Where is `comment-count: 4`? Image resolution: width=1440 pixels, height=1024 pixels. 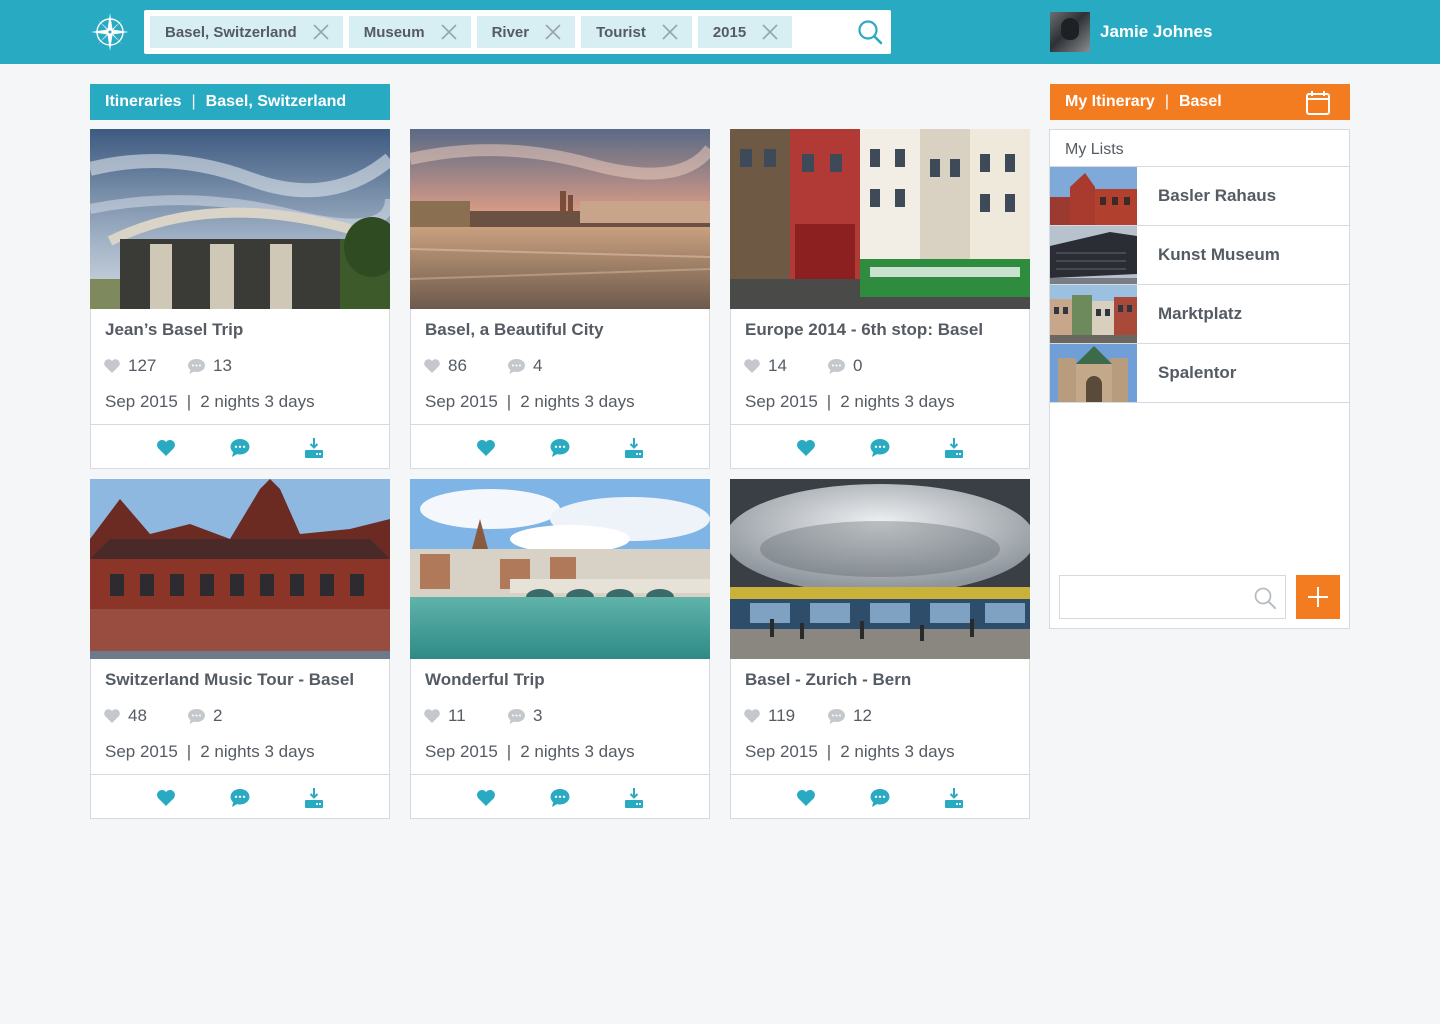 comment-count: 4 is located at coordinates (538, 365).